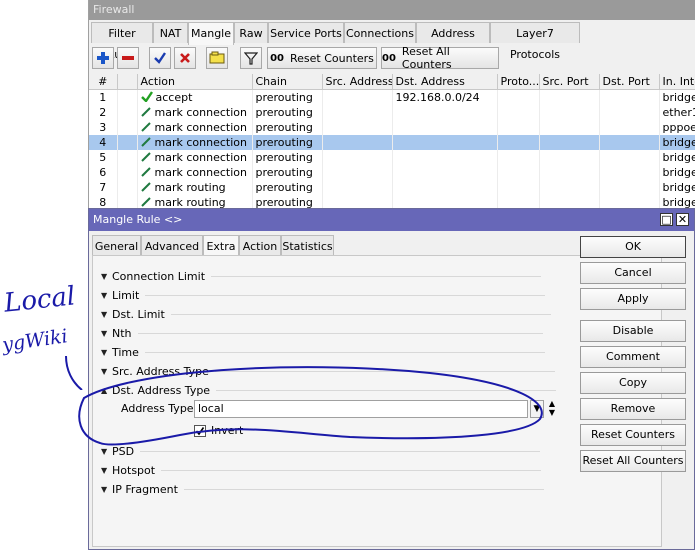 Image resolution: width=695 pixels, height=550 pixels. What do you see at coordinates (633, 357) in the screenshot?
I see `comment-rule-button: Comment` at bounding box center [633, 357].